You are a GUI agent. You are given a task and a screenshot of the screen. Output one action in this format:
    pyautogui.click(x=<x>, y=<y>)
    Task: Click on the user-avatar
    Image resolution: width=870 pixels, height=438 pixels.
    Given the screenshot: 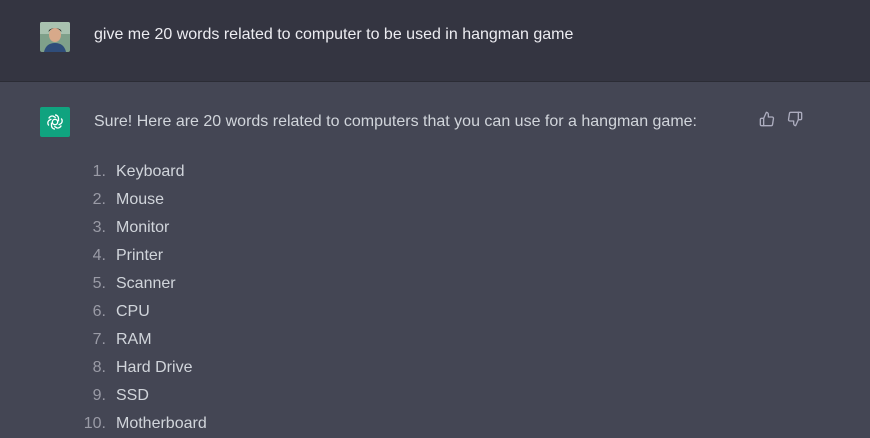 What is the action you would take?
    pyautogui.click(x=55, y=37)
    